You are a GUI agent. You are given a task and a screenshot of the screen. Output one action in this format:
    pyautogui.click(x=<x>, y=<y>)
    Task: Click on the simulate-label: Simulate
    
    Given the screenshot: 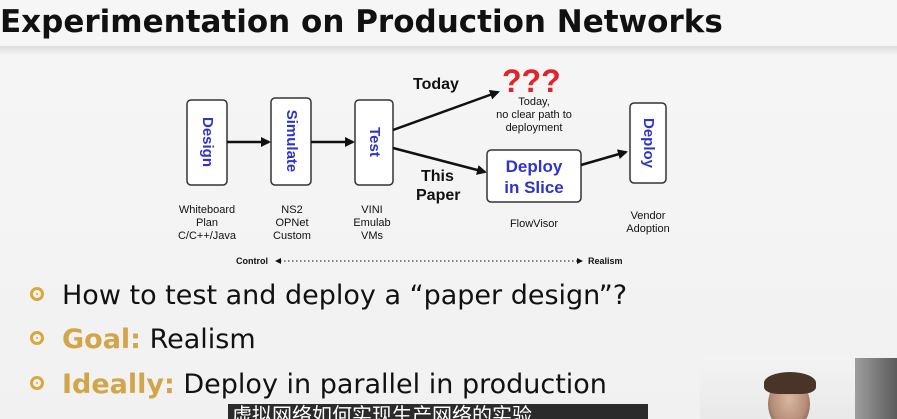 What is the action you would take?
    pyautogui.click(x=291, y=141)
    